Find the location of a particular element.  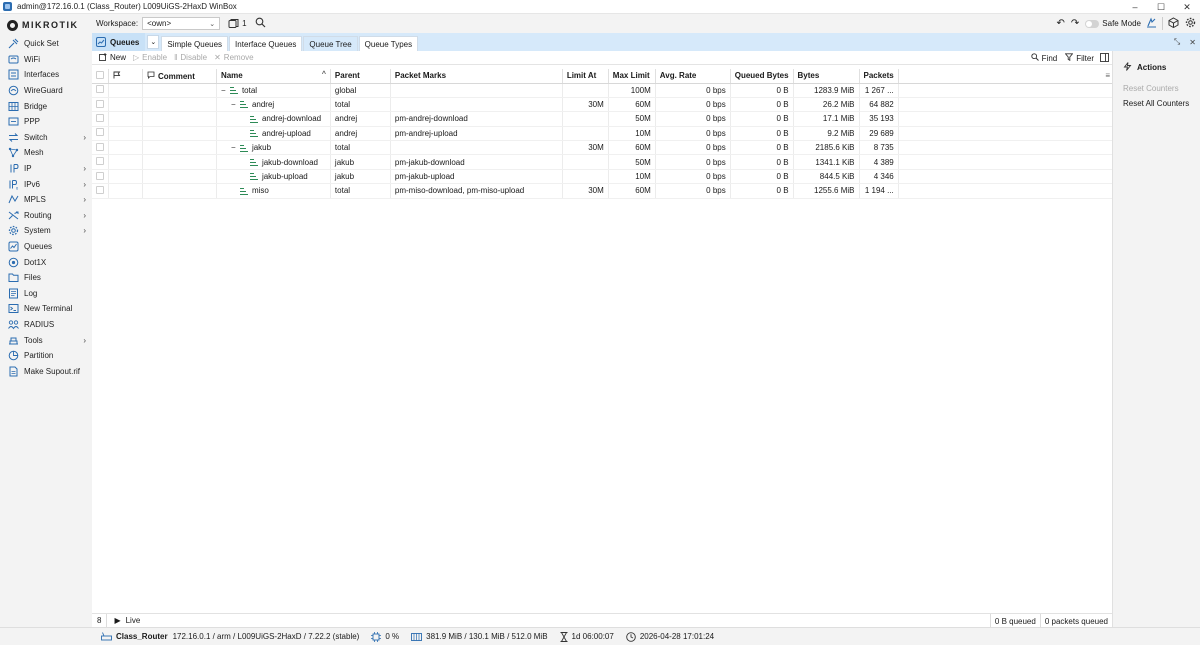

filter-button: Filter is located at coordinates (1079, 58).